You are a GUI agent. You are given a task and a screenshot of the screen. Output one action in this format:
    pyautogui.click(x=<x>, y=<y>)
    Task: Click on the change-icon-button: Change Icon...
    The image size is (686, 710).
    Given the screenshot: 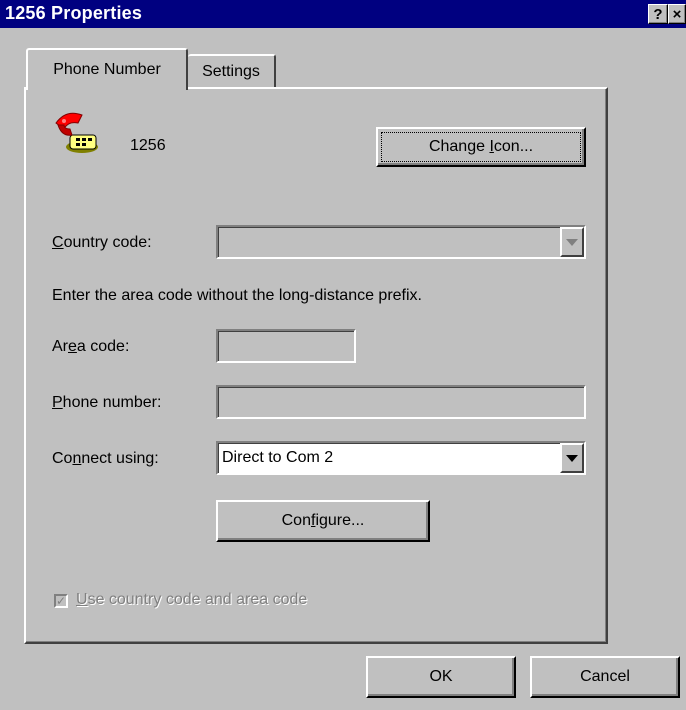 What is the action you would take?
    pyautogui.click(x=481, y=147)
    